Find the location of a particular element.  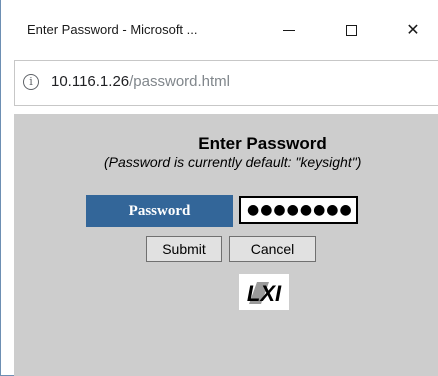

lxi-logo: LXI is located at coordinates (264, 292).